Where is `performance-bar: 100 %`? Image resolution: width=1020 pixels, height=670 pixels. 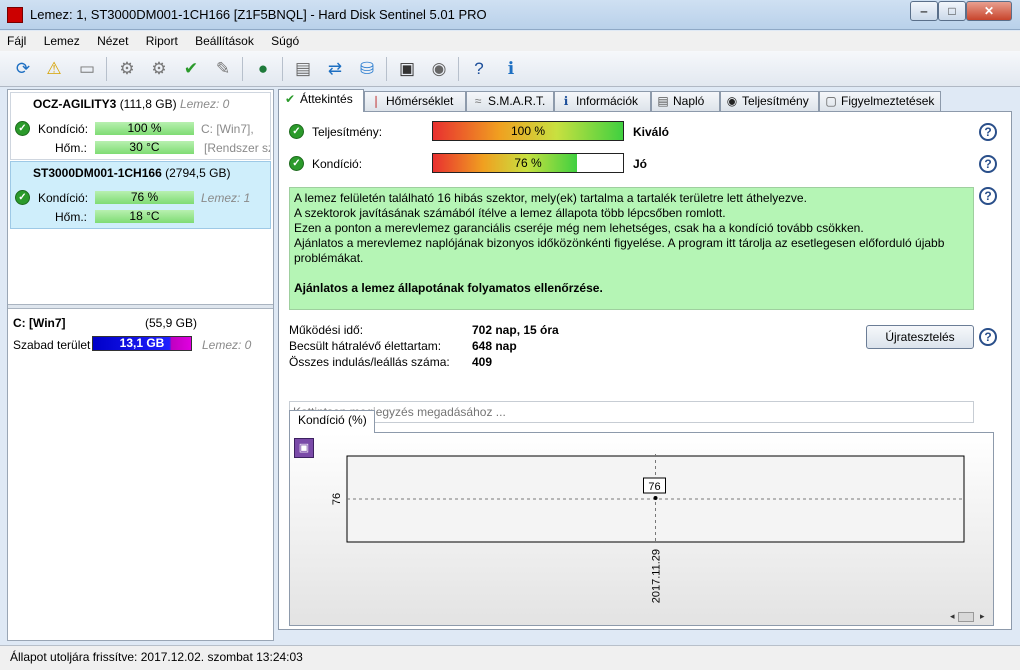
performance-bar: 100 % is located at coordinates (528, 131).